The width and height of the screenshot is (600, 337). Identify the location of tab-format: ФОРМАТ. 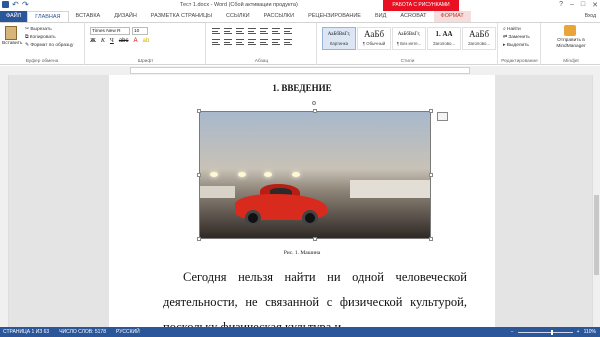
(452, 16).